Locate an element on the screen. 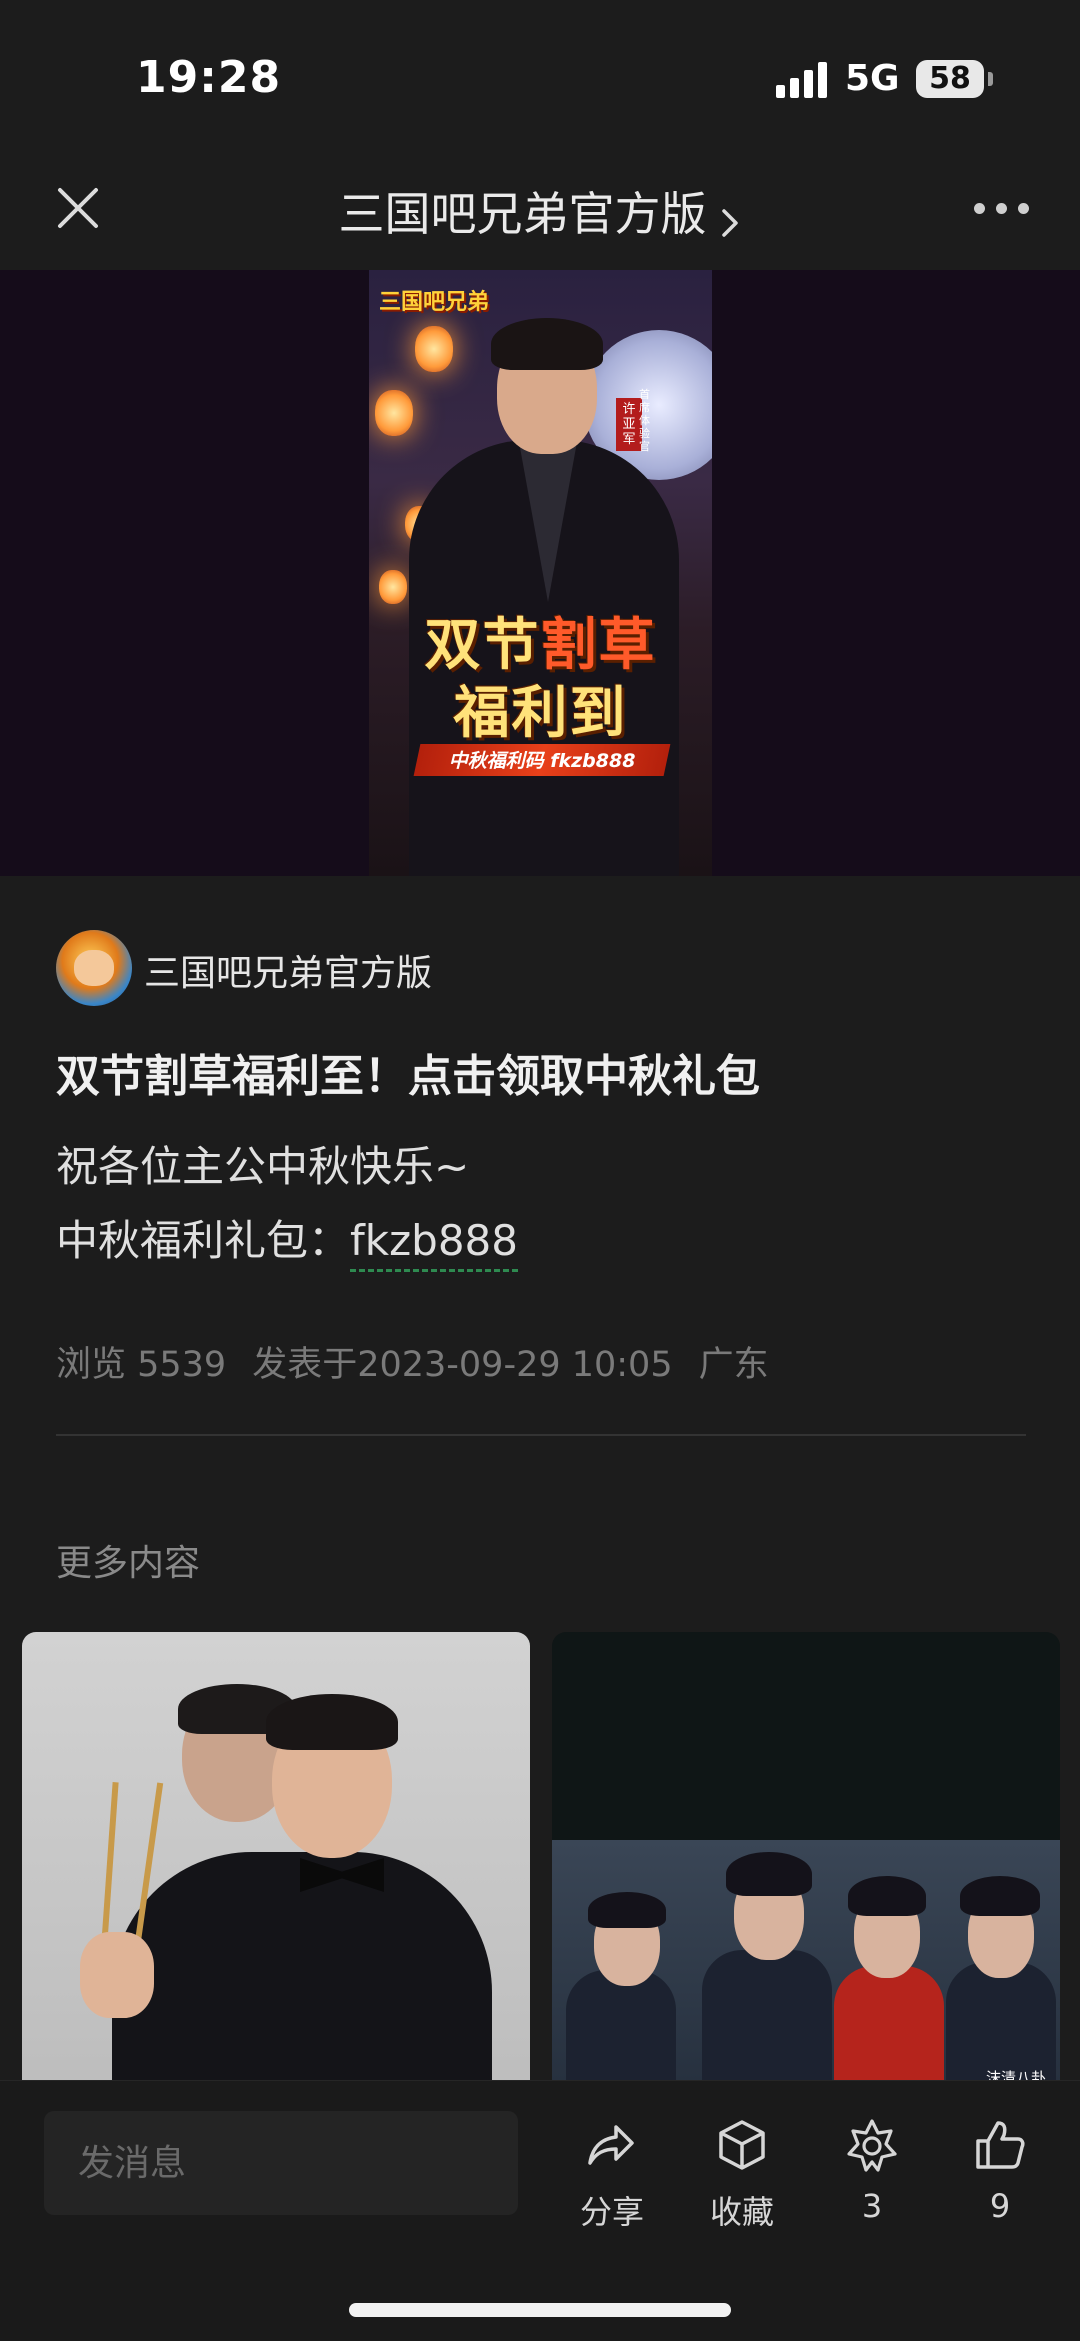  cube-icon is located at coordinates (742, 2145).